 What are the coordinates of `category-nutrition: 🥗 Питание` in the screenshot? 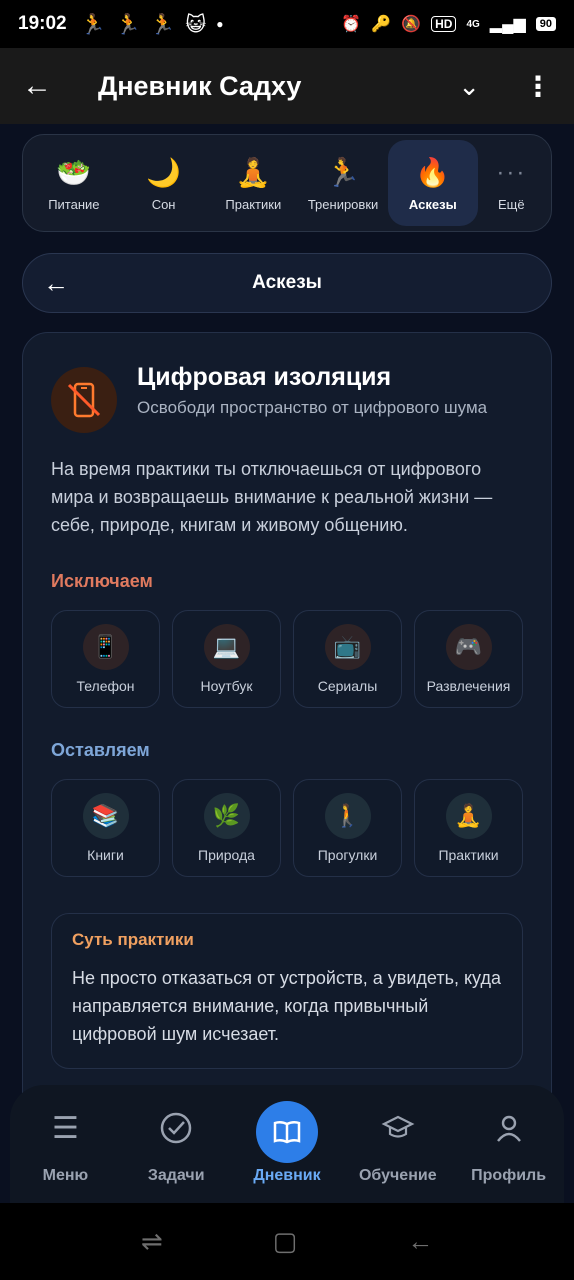 It's located at (74, 183).